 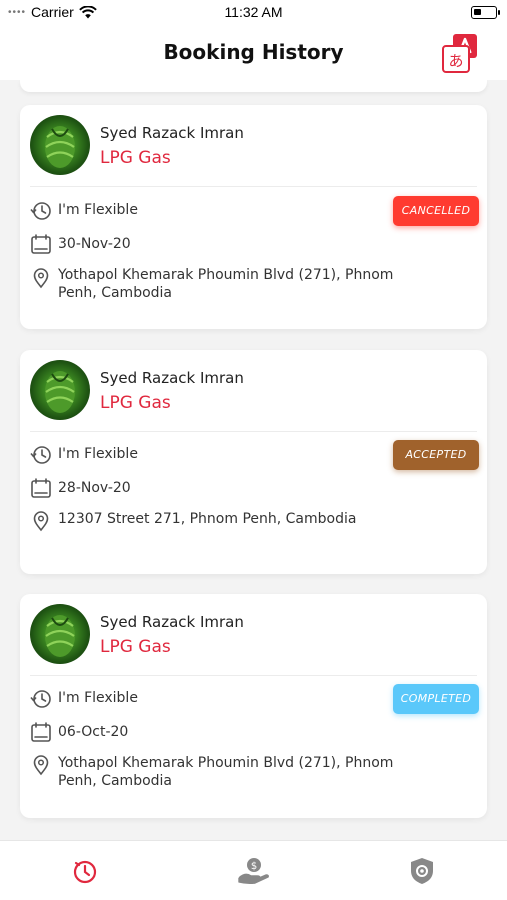 I want to click on battery-icon, so click(x=485, y=12).